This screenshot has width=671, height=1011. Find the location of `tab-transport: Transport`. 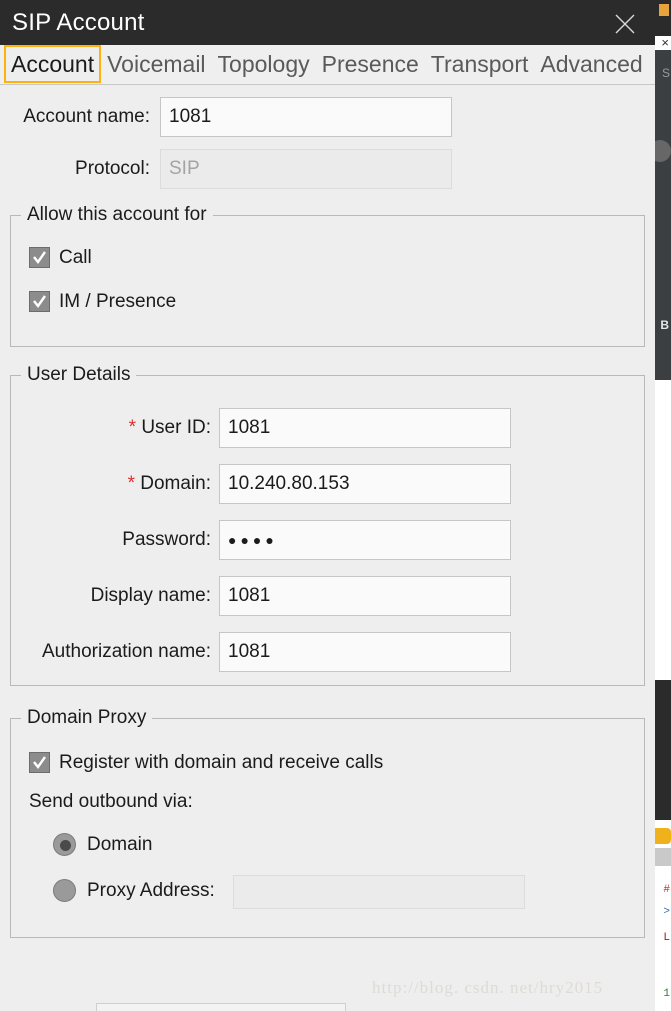

tab-transport: Transport is located at coordinates (480, 64).